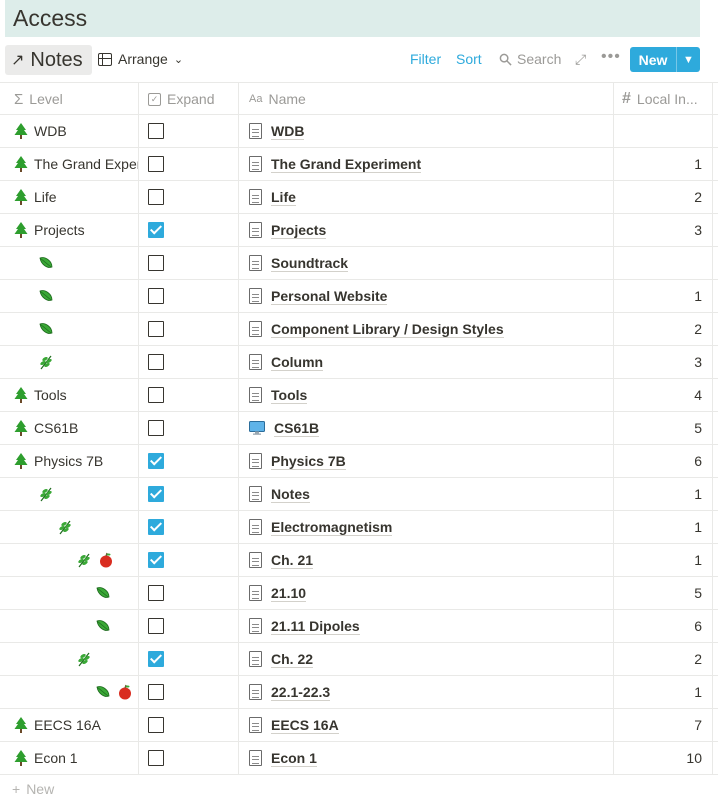 This screenshot has height=794, width=718. I want to click on name-cell: 21.10, so click(425, 593).